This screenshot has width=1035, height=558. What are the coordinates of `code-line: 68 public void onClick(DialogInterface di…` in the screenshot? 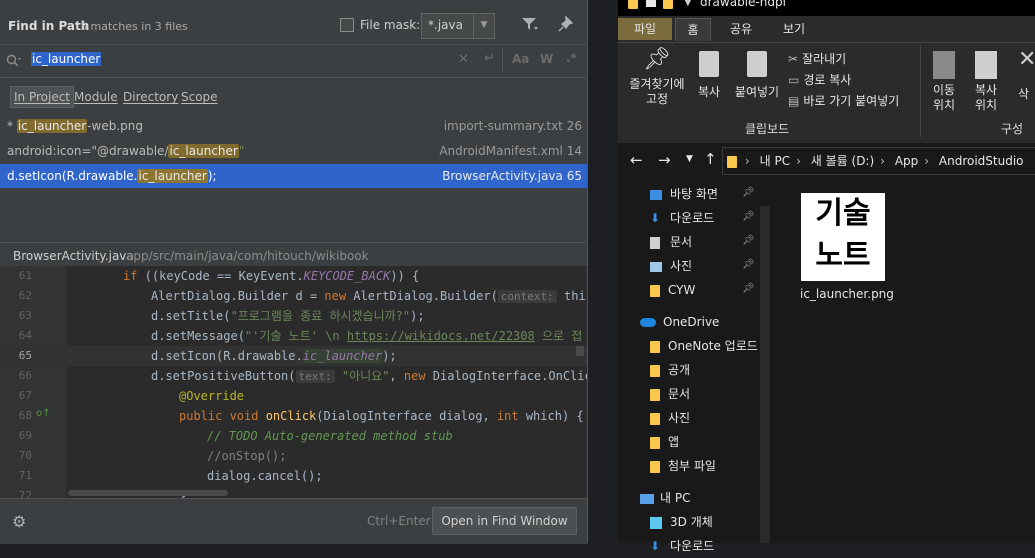 It's located at (293, 416).